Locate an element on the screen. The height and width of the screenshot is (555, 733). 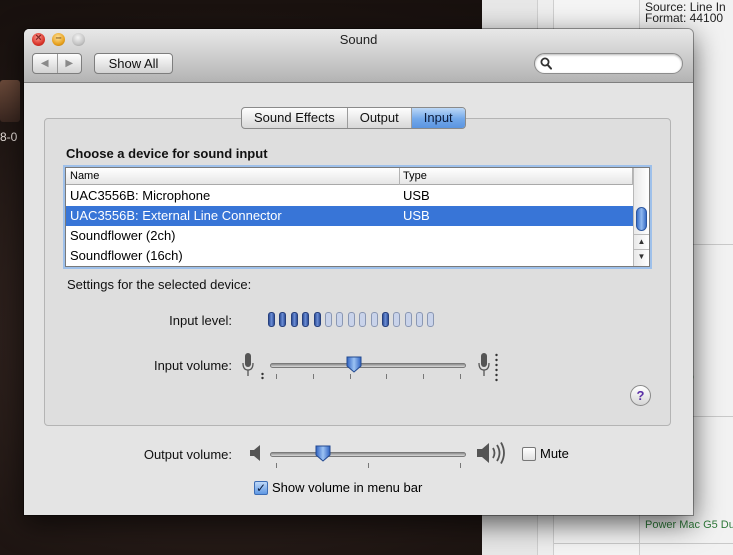
search-input is located at coordinates (608, 63).